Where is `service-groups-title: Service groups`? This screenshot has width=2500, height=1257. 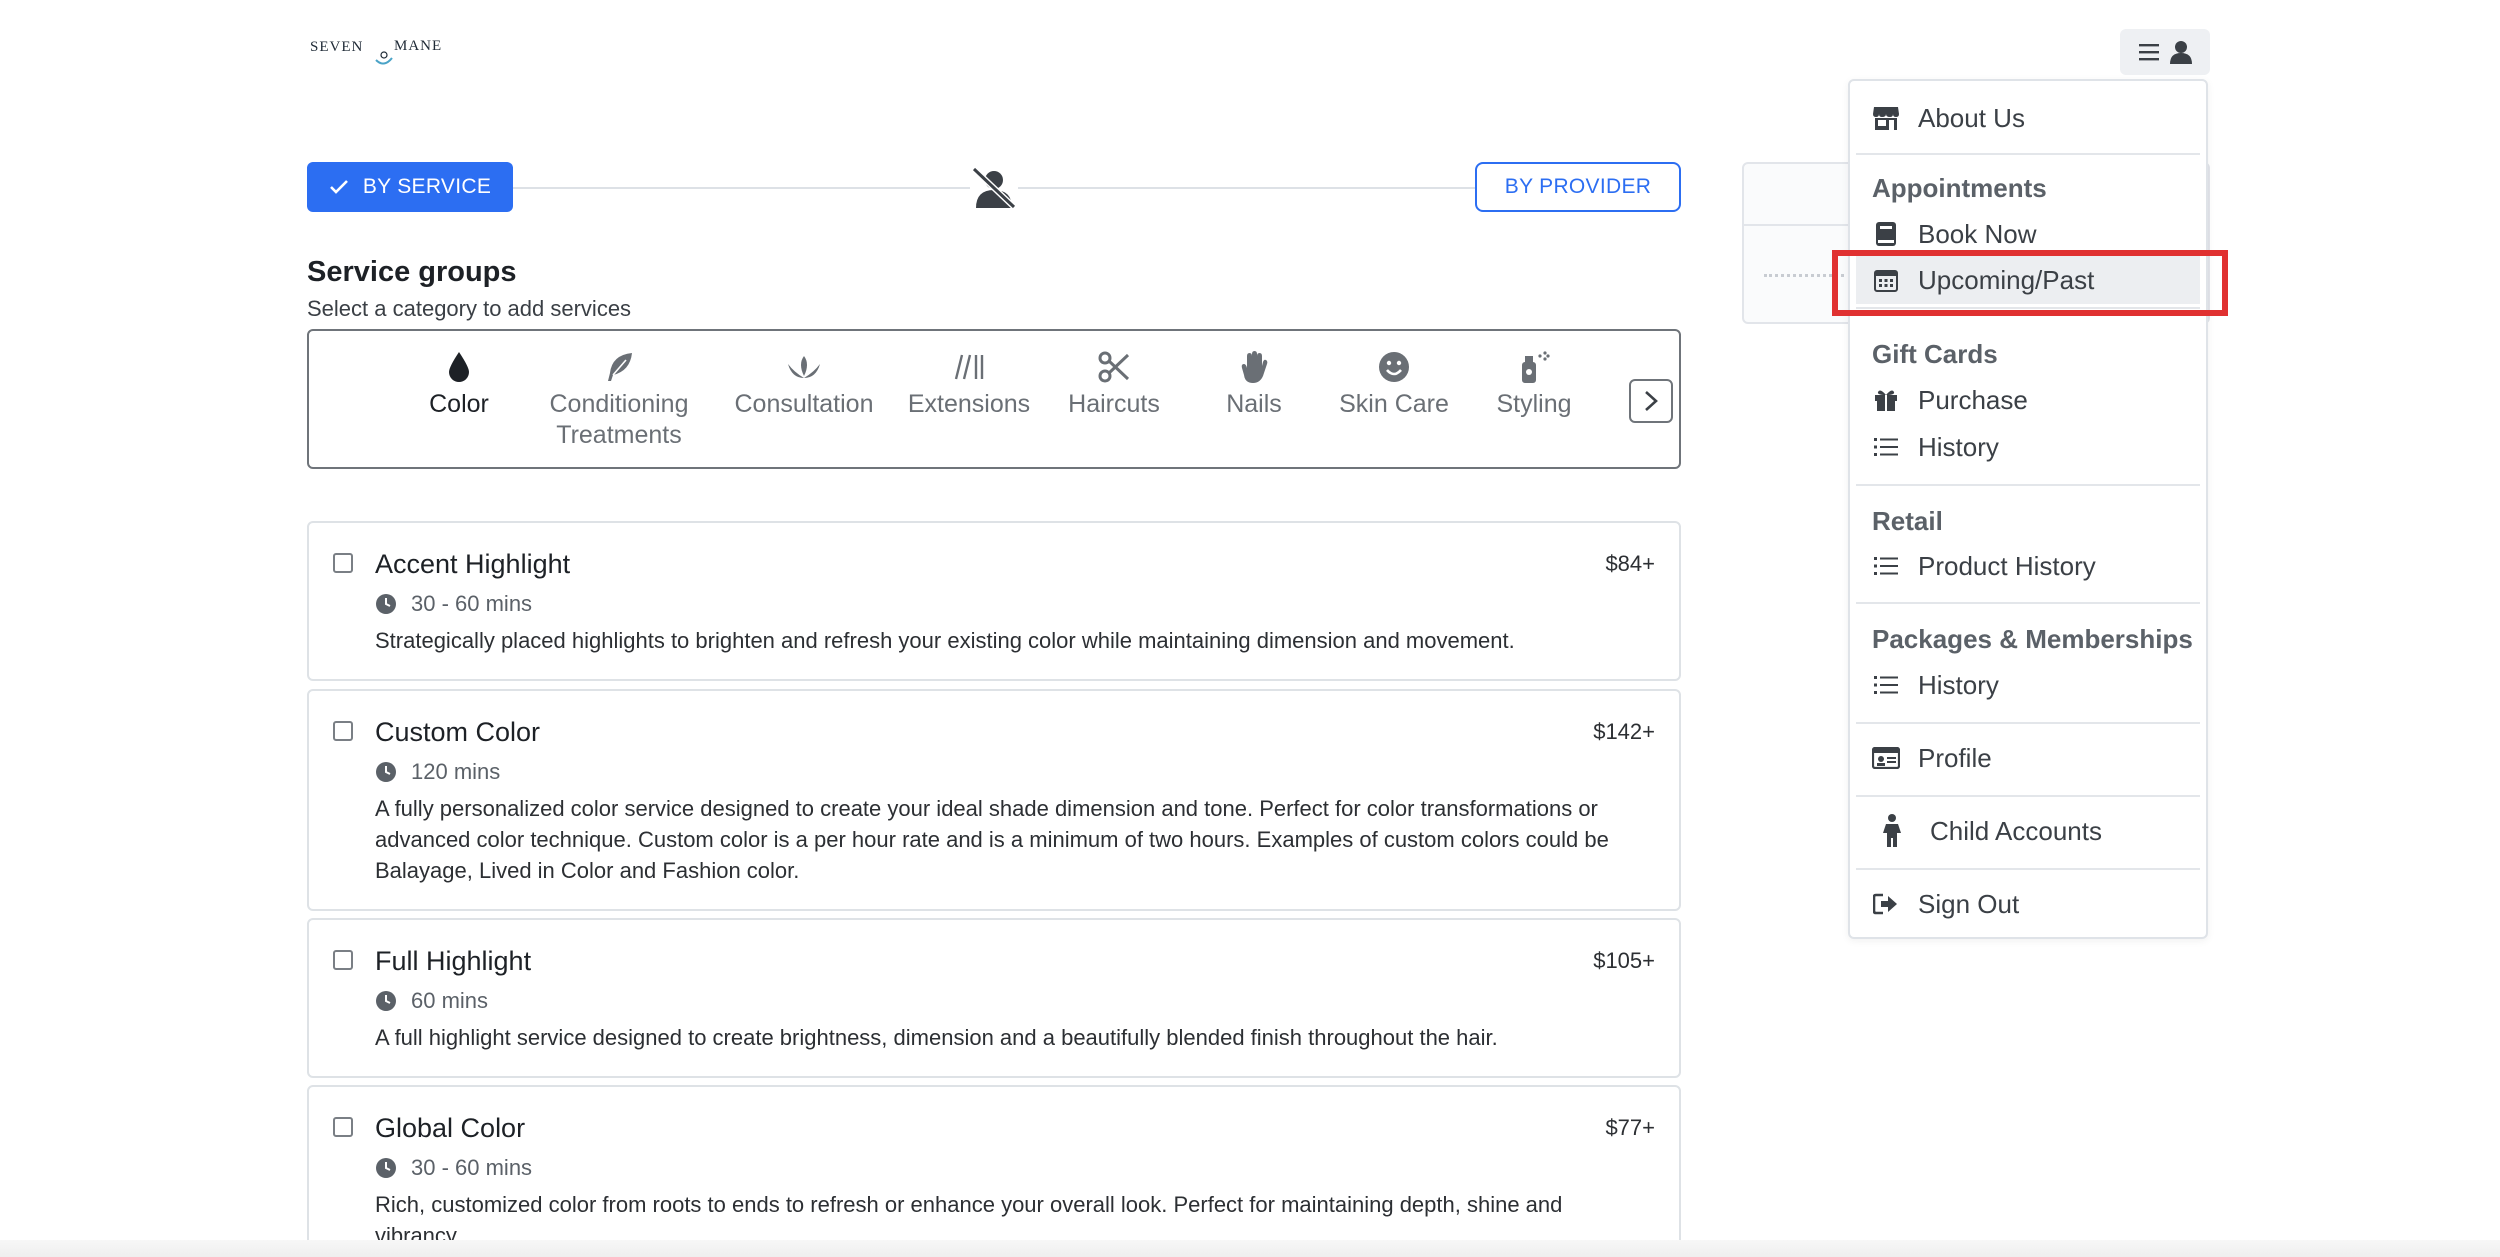
service-groups-title: Service groups is located at coordinates (412, 272).